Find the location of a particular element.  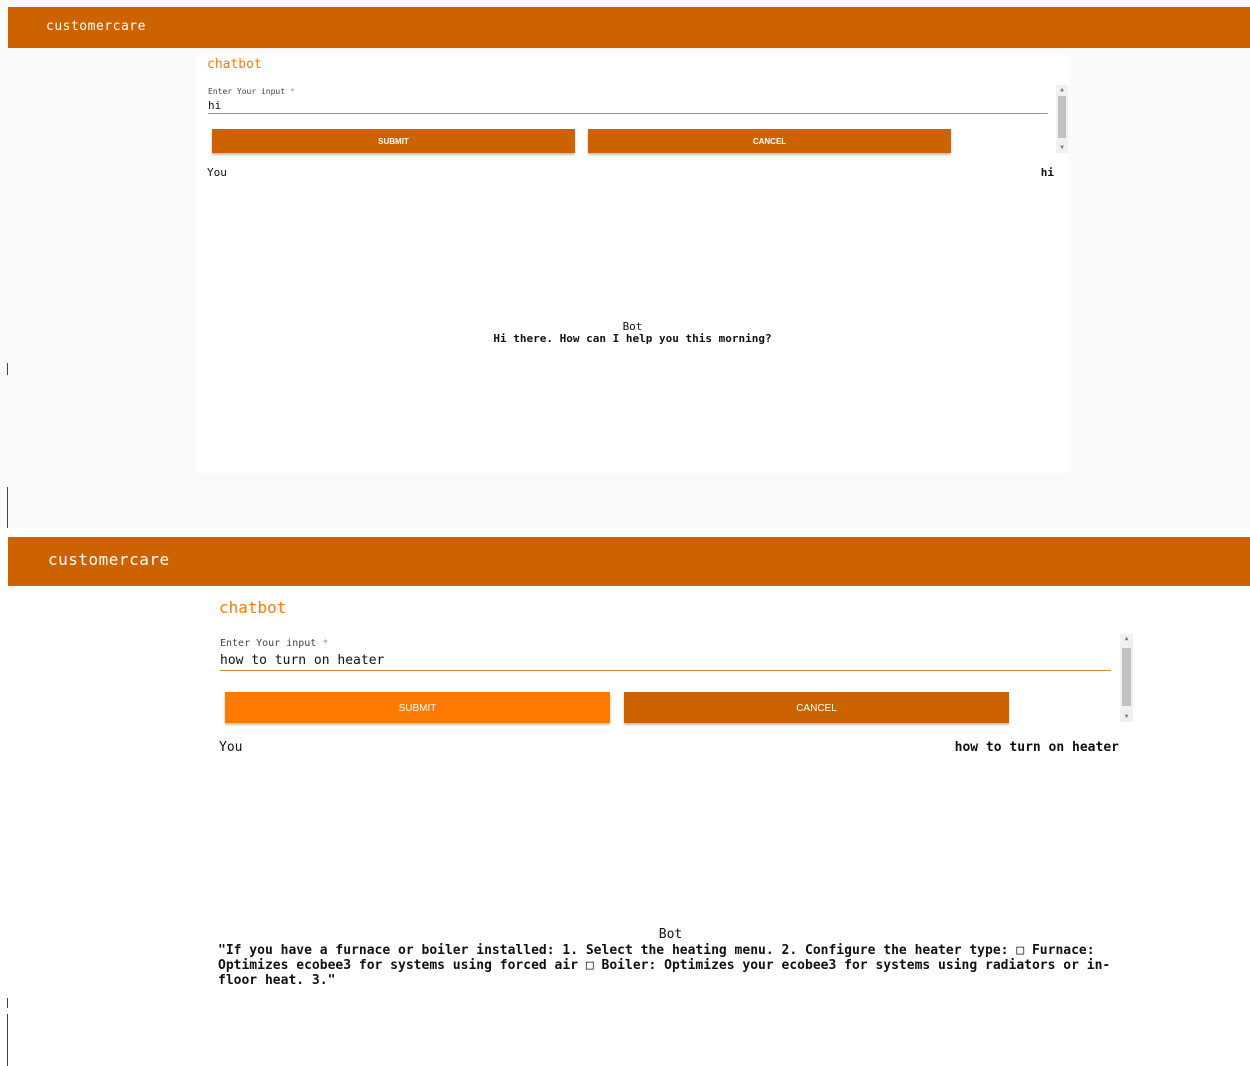

bot-label: Bot is located at coordinates (670, 934).